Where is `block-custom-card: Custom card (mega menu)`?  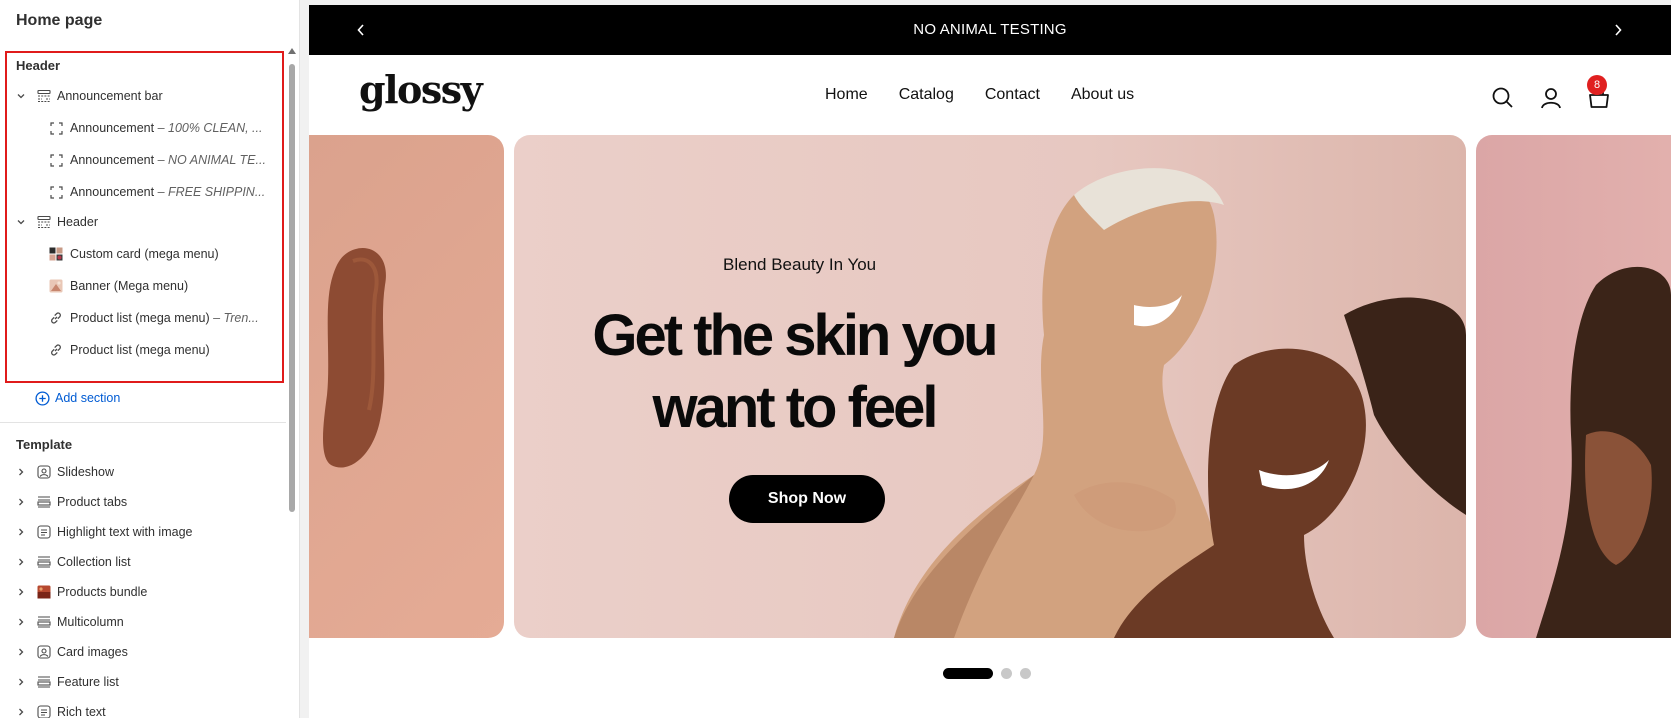 block-custom-card: Custom card (mega menu) is located at coordinates (140, 254).